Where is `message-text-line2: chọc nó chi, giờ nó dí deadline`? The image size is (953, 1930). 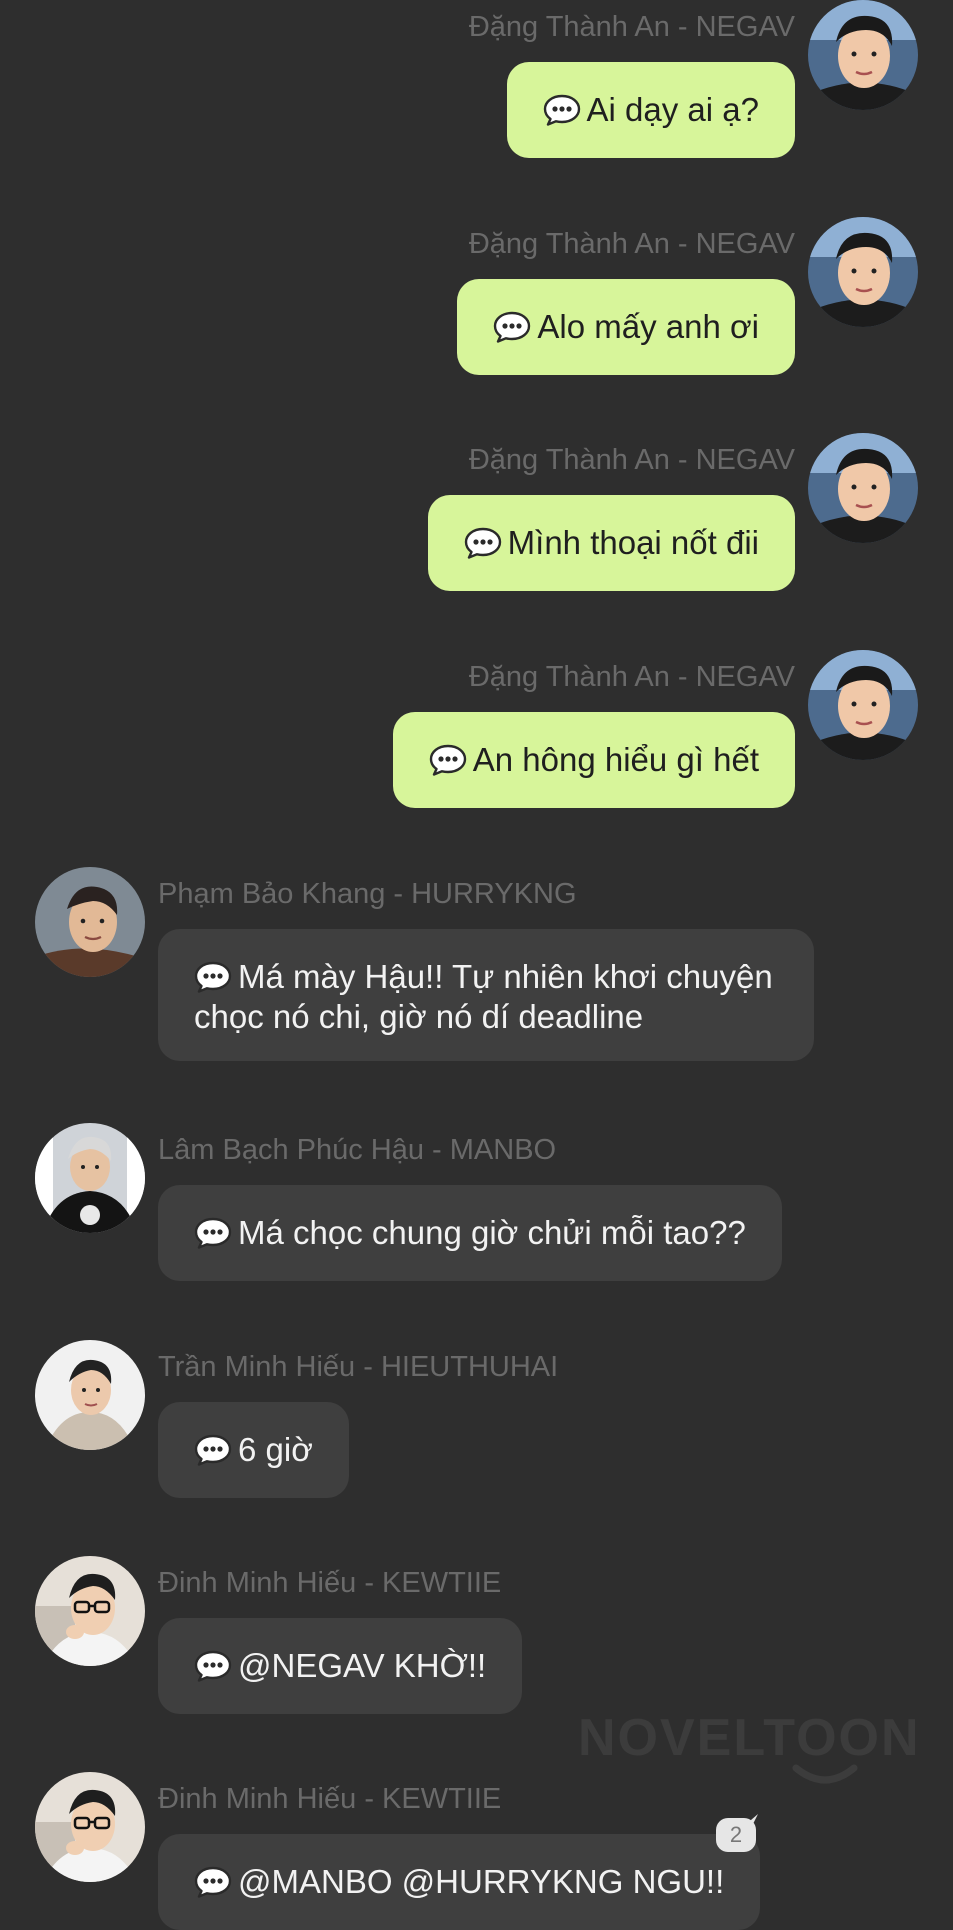 message-text-line2: chọc nó chi, giờ nó dí deadline is located at coordinates (419, 1016).